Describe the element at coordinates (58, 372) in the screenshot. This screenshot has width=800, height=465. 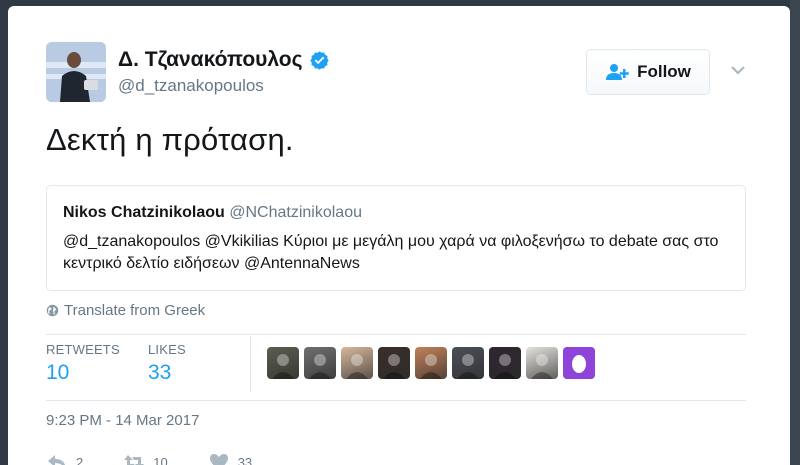
I see `retweets-count: 10` at that location.